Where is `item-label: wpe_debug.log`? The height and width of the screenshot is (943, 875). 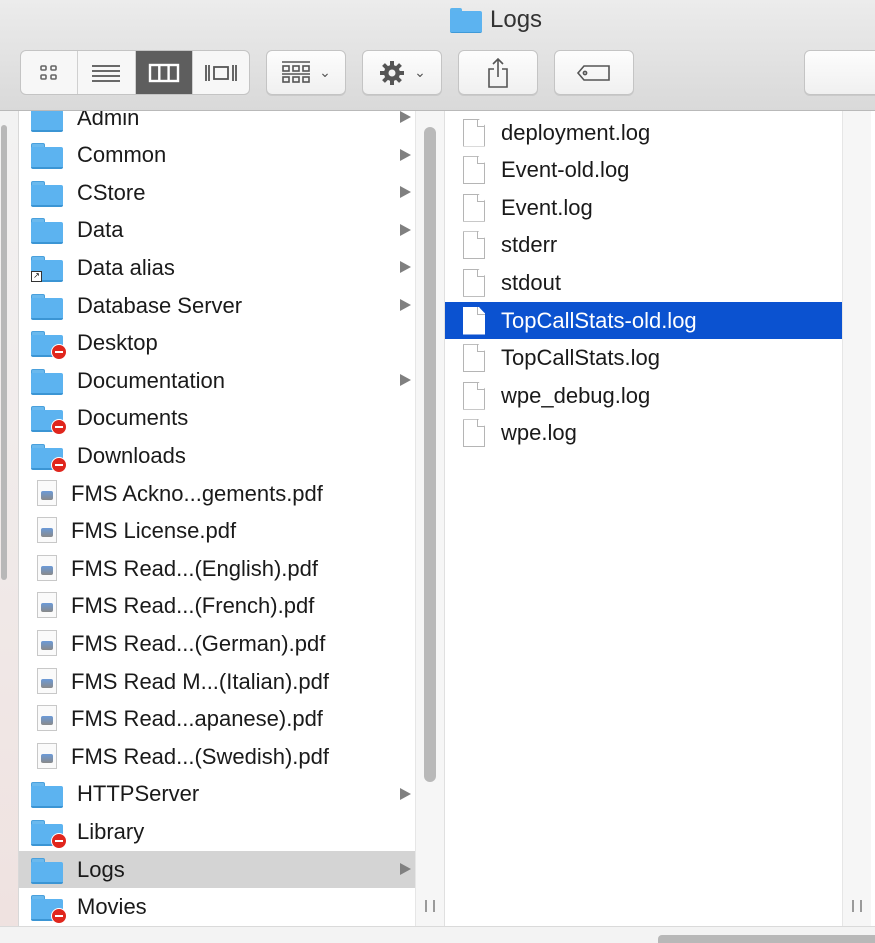 item-label: wpe_debug.log is located at coordinates (576, 395).